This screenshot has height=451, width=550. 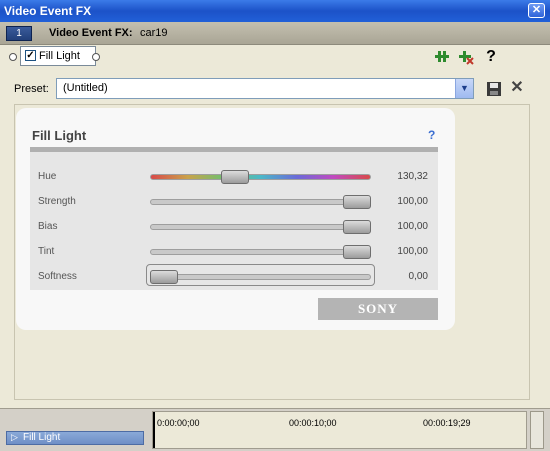 I want to click on tint-slider-thumb, so click(x=357, y=252).